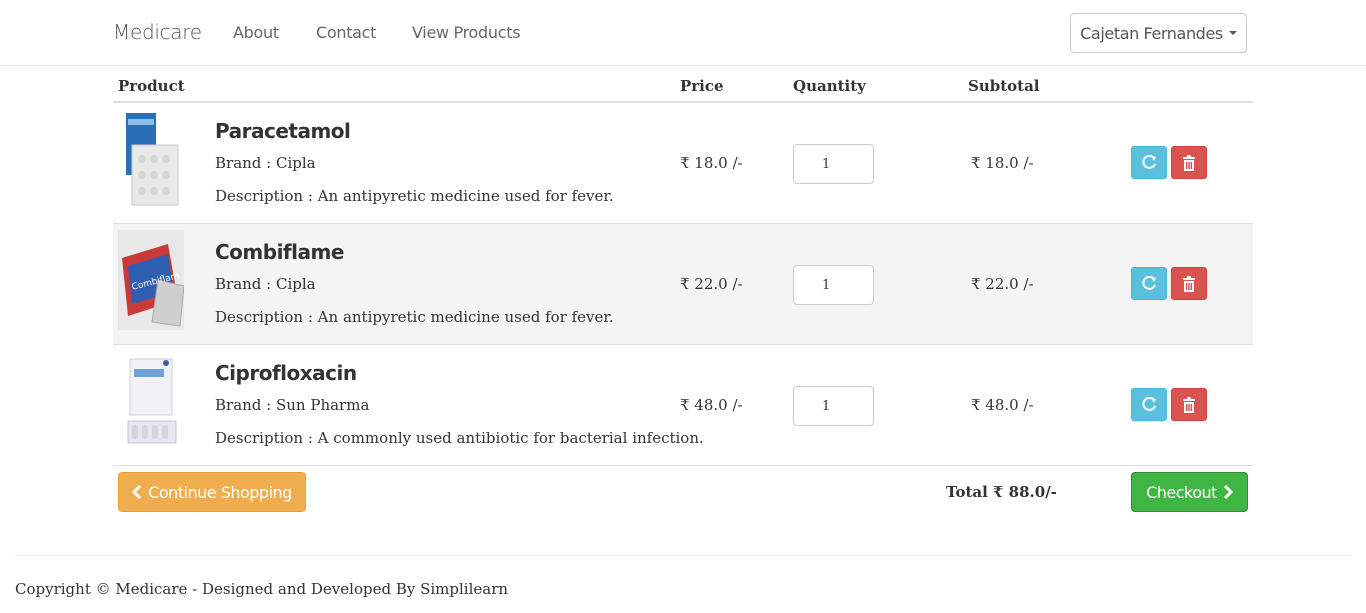 The image size is (1366, 613). I want to click on product-price: ₹ 48.0 /-, so click(711, 405).